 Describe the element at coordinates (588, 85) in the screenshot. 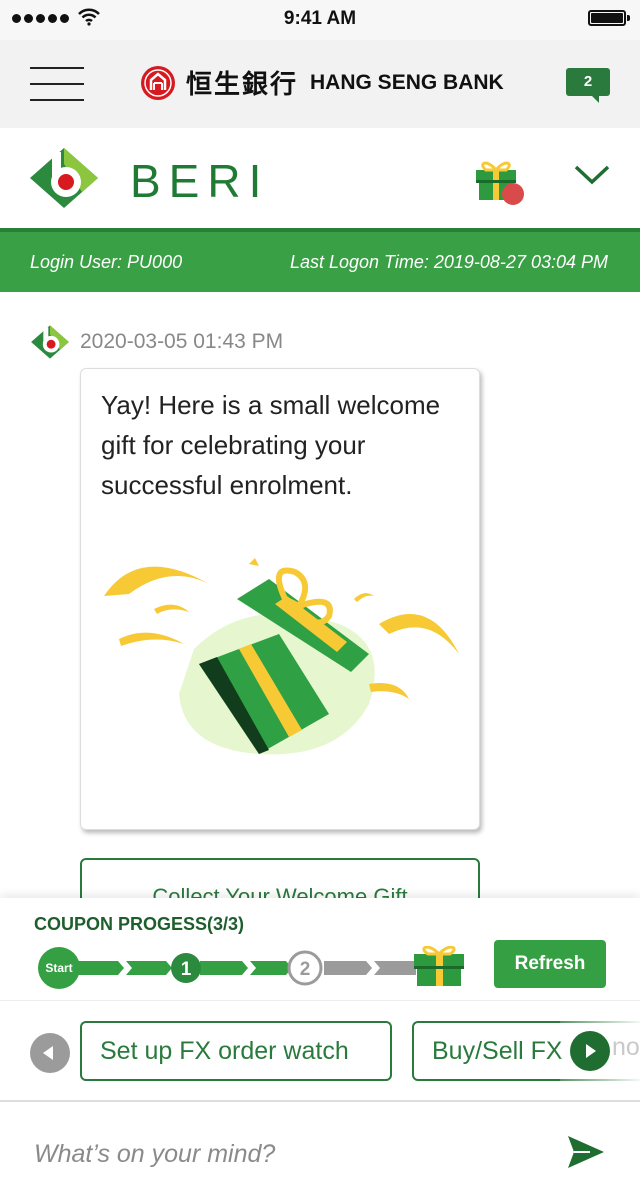

I see `messages-badge: 2` at that location.